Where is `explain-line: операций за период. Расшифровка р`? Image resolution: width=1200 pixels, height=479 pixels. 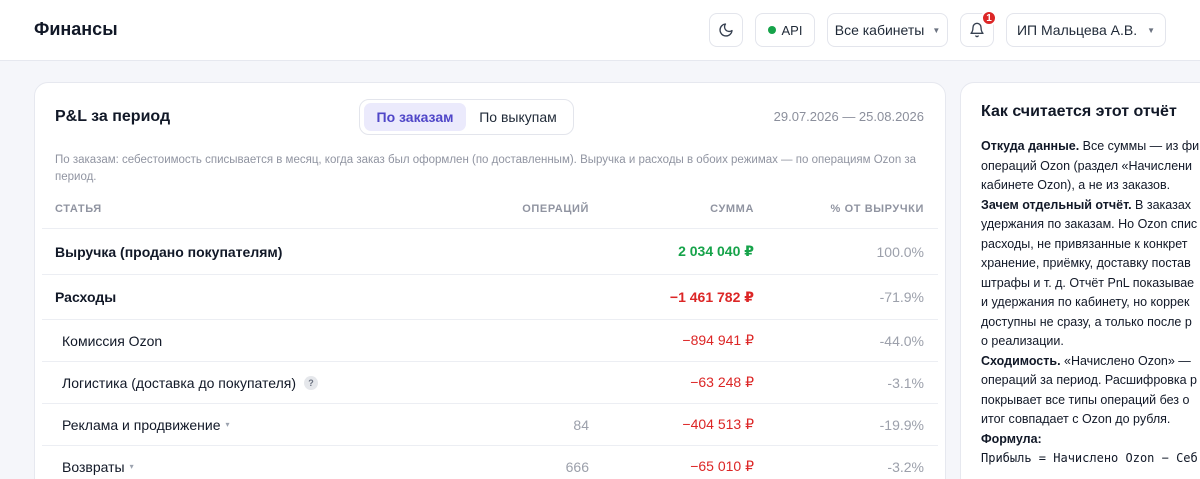 explain-line: операций за период. Расшифровка р is located at coordinates (1089, 380).